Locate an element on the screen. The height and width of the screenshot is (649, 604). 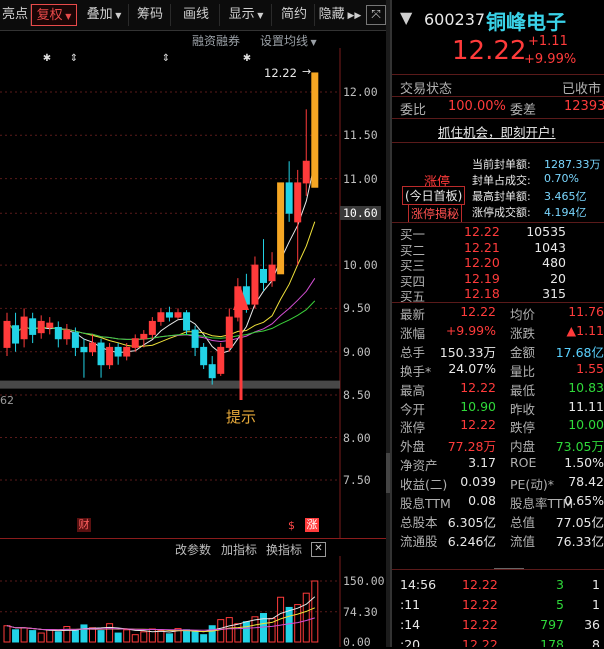
seal-label: 当前封单额: is located at coordinates (501, 164).